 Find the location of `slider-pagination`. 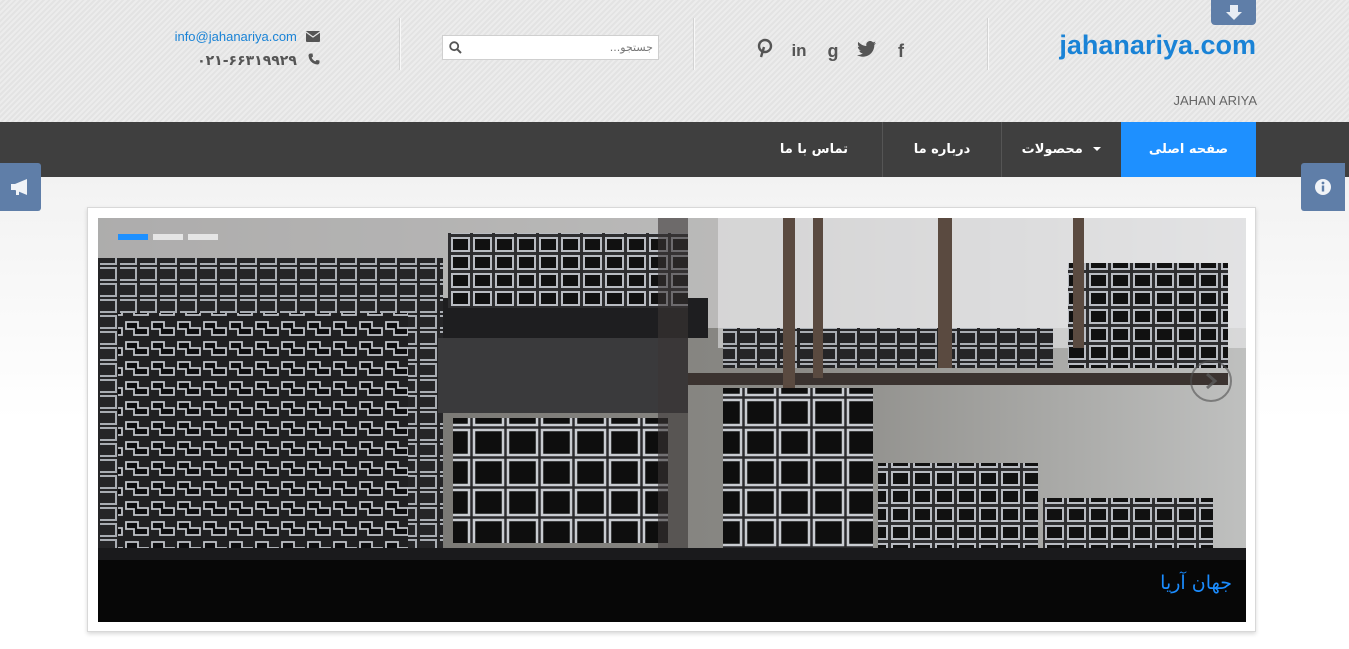

slider-pagination is located at coordinates (168, 237).